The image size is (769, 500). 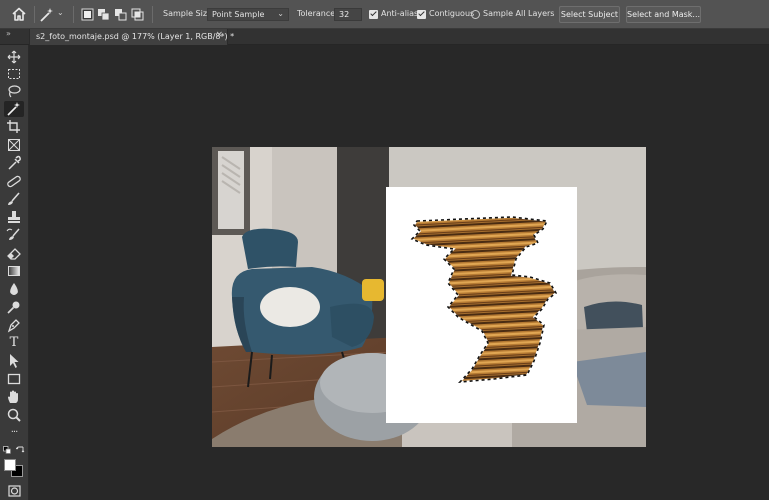 I want to click on marquee-tool, so click(x=14, y=74).